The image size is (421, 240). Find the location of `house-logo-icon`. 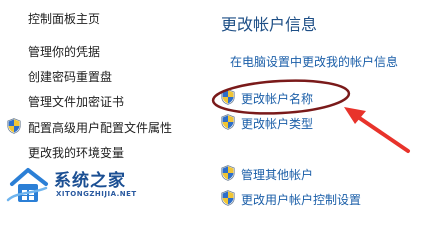

house-logo-icon is located at coordinates (27, 185).